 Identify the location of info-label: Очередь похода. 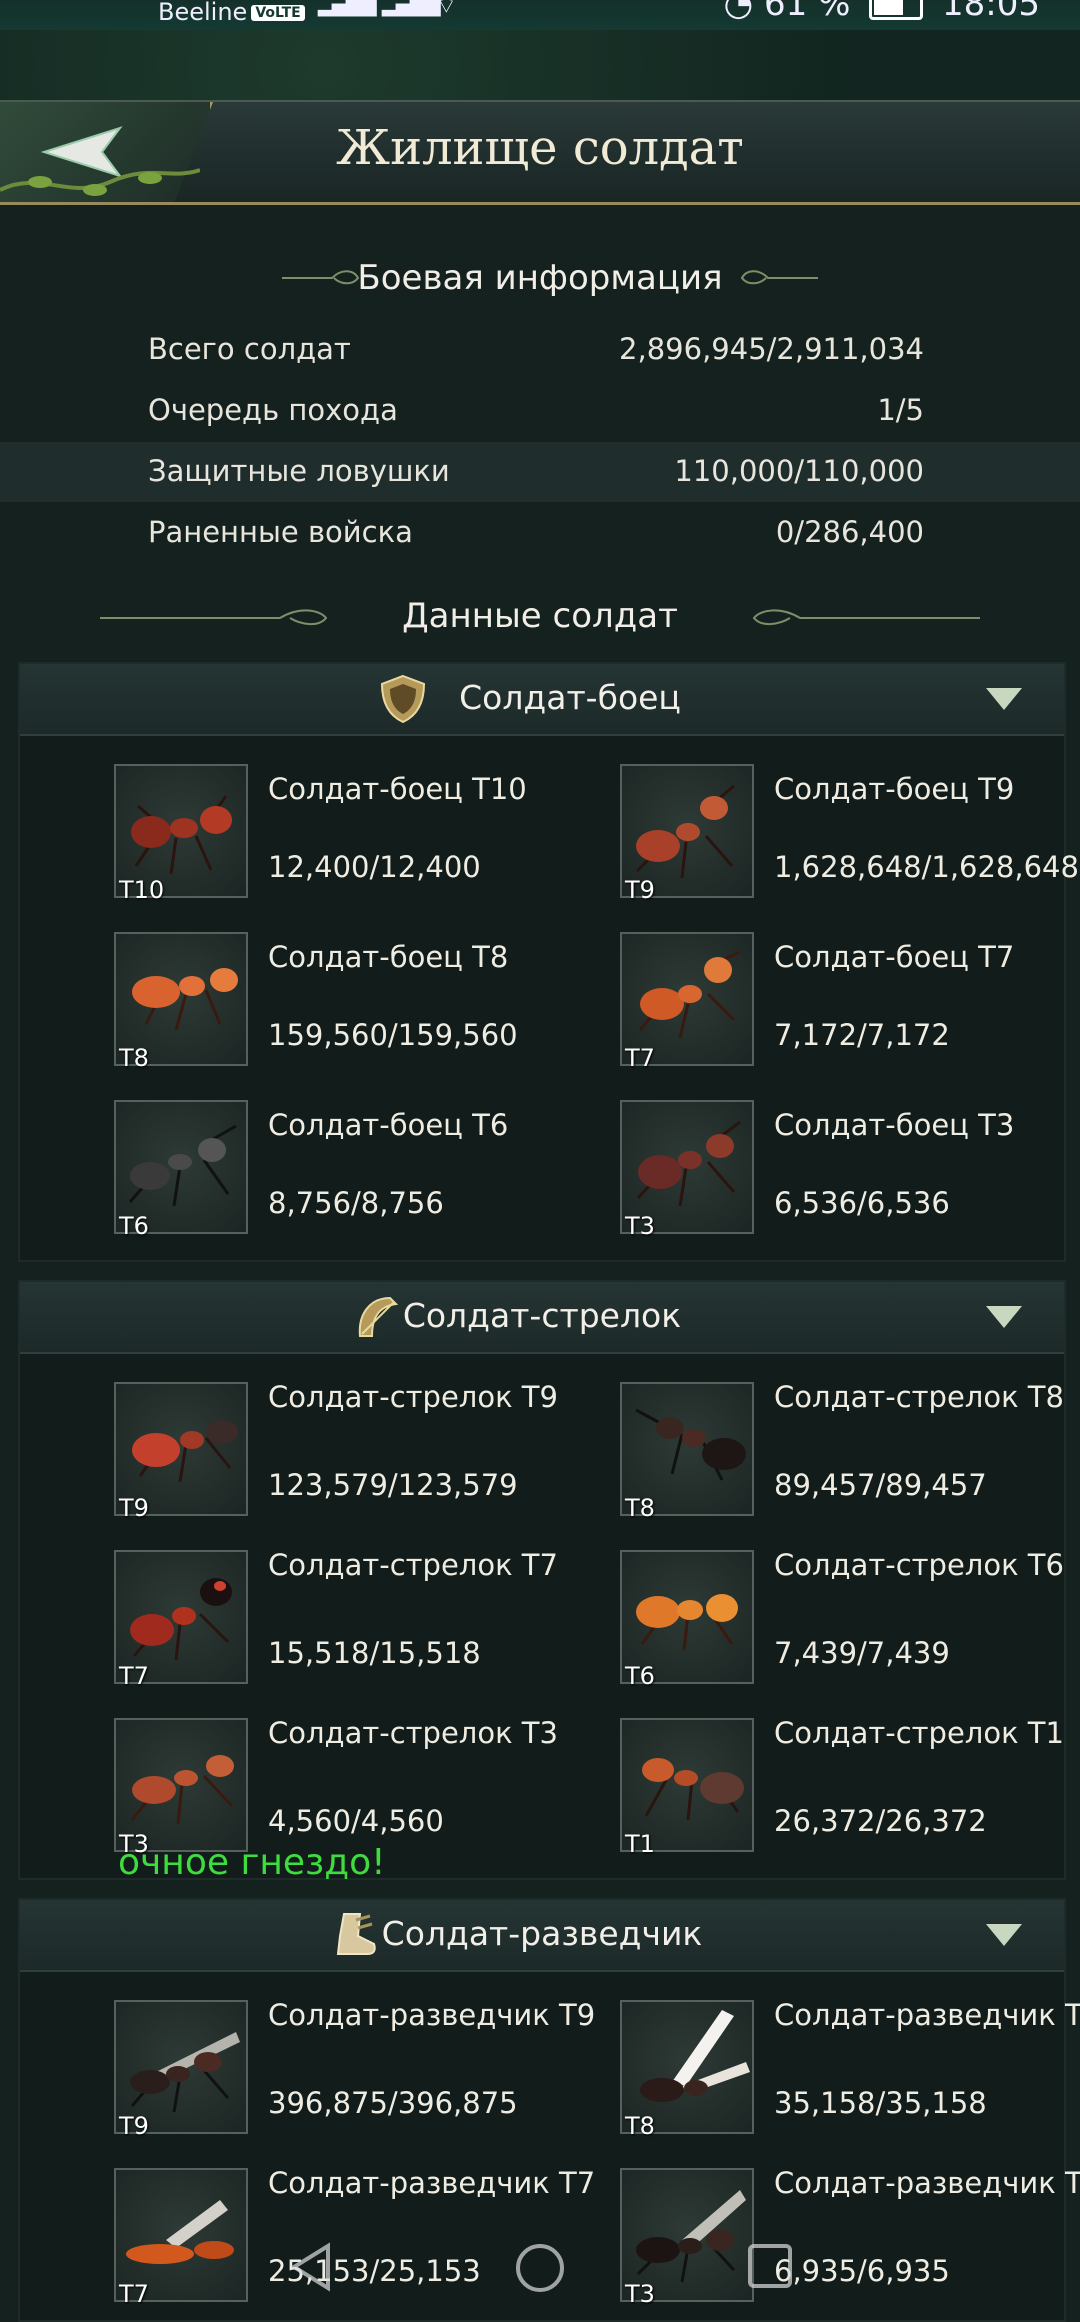
(273, 410).